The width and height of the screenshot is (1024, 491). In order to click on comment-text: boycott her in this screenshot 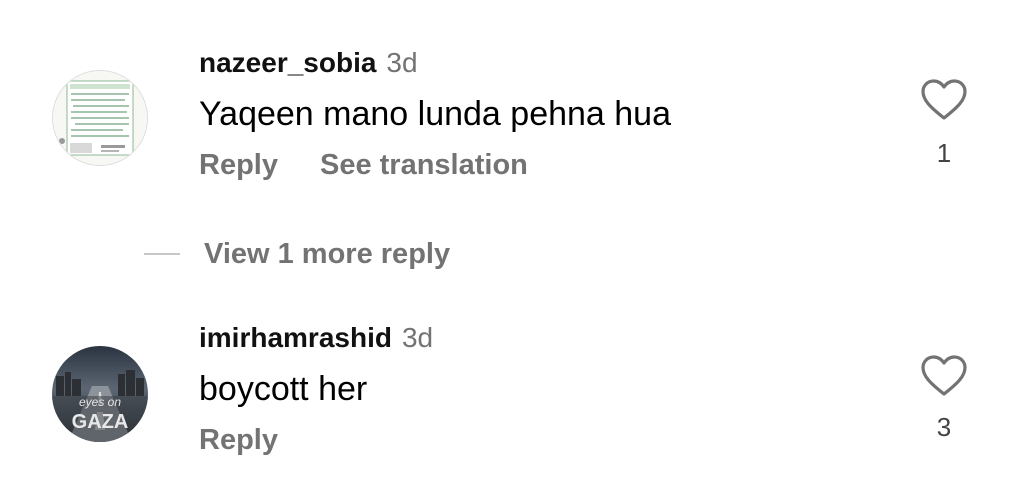, I will do `click(283, 389)`.